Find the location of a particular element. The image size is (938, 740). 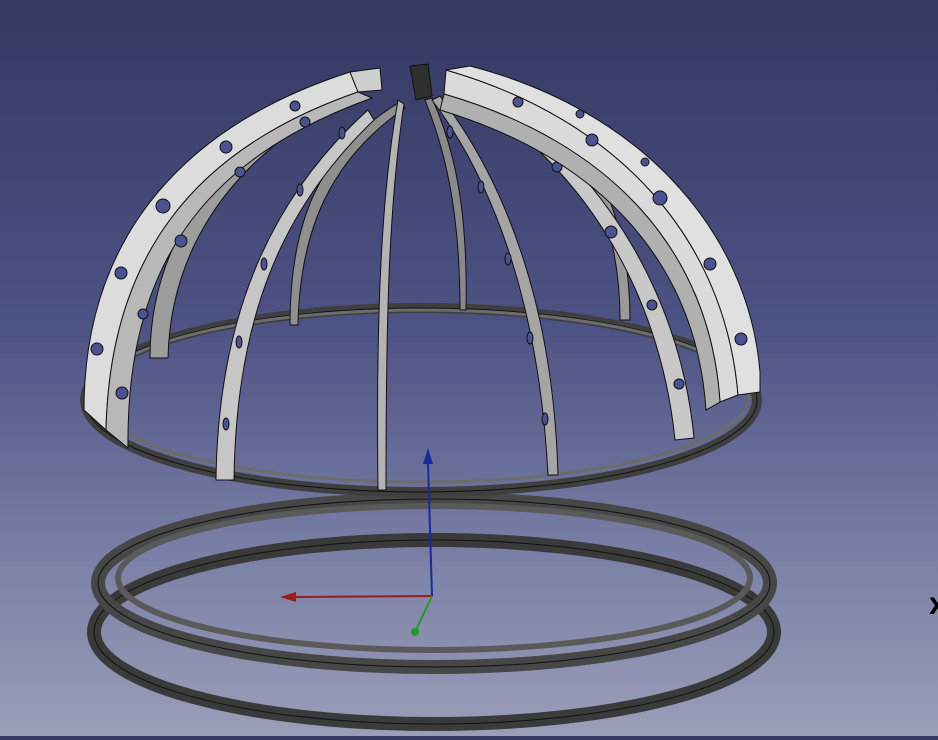

y-axis-line is located at coordinates (424, 613).